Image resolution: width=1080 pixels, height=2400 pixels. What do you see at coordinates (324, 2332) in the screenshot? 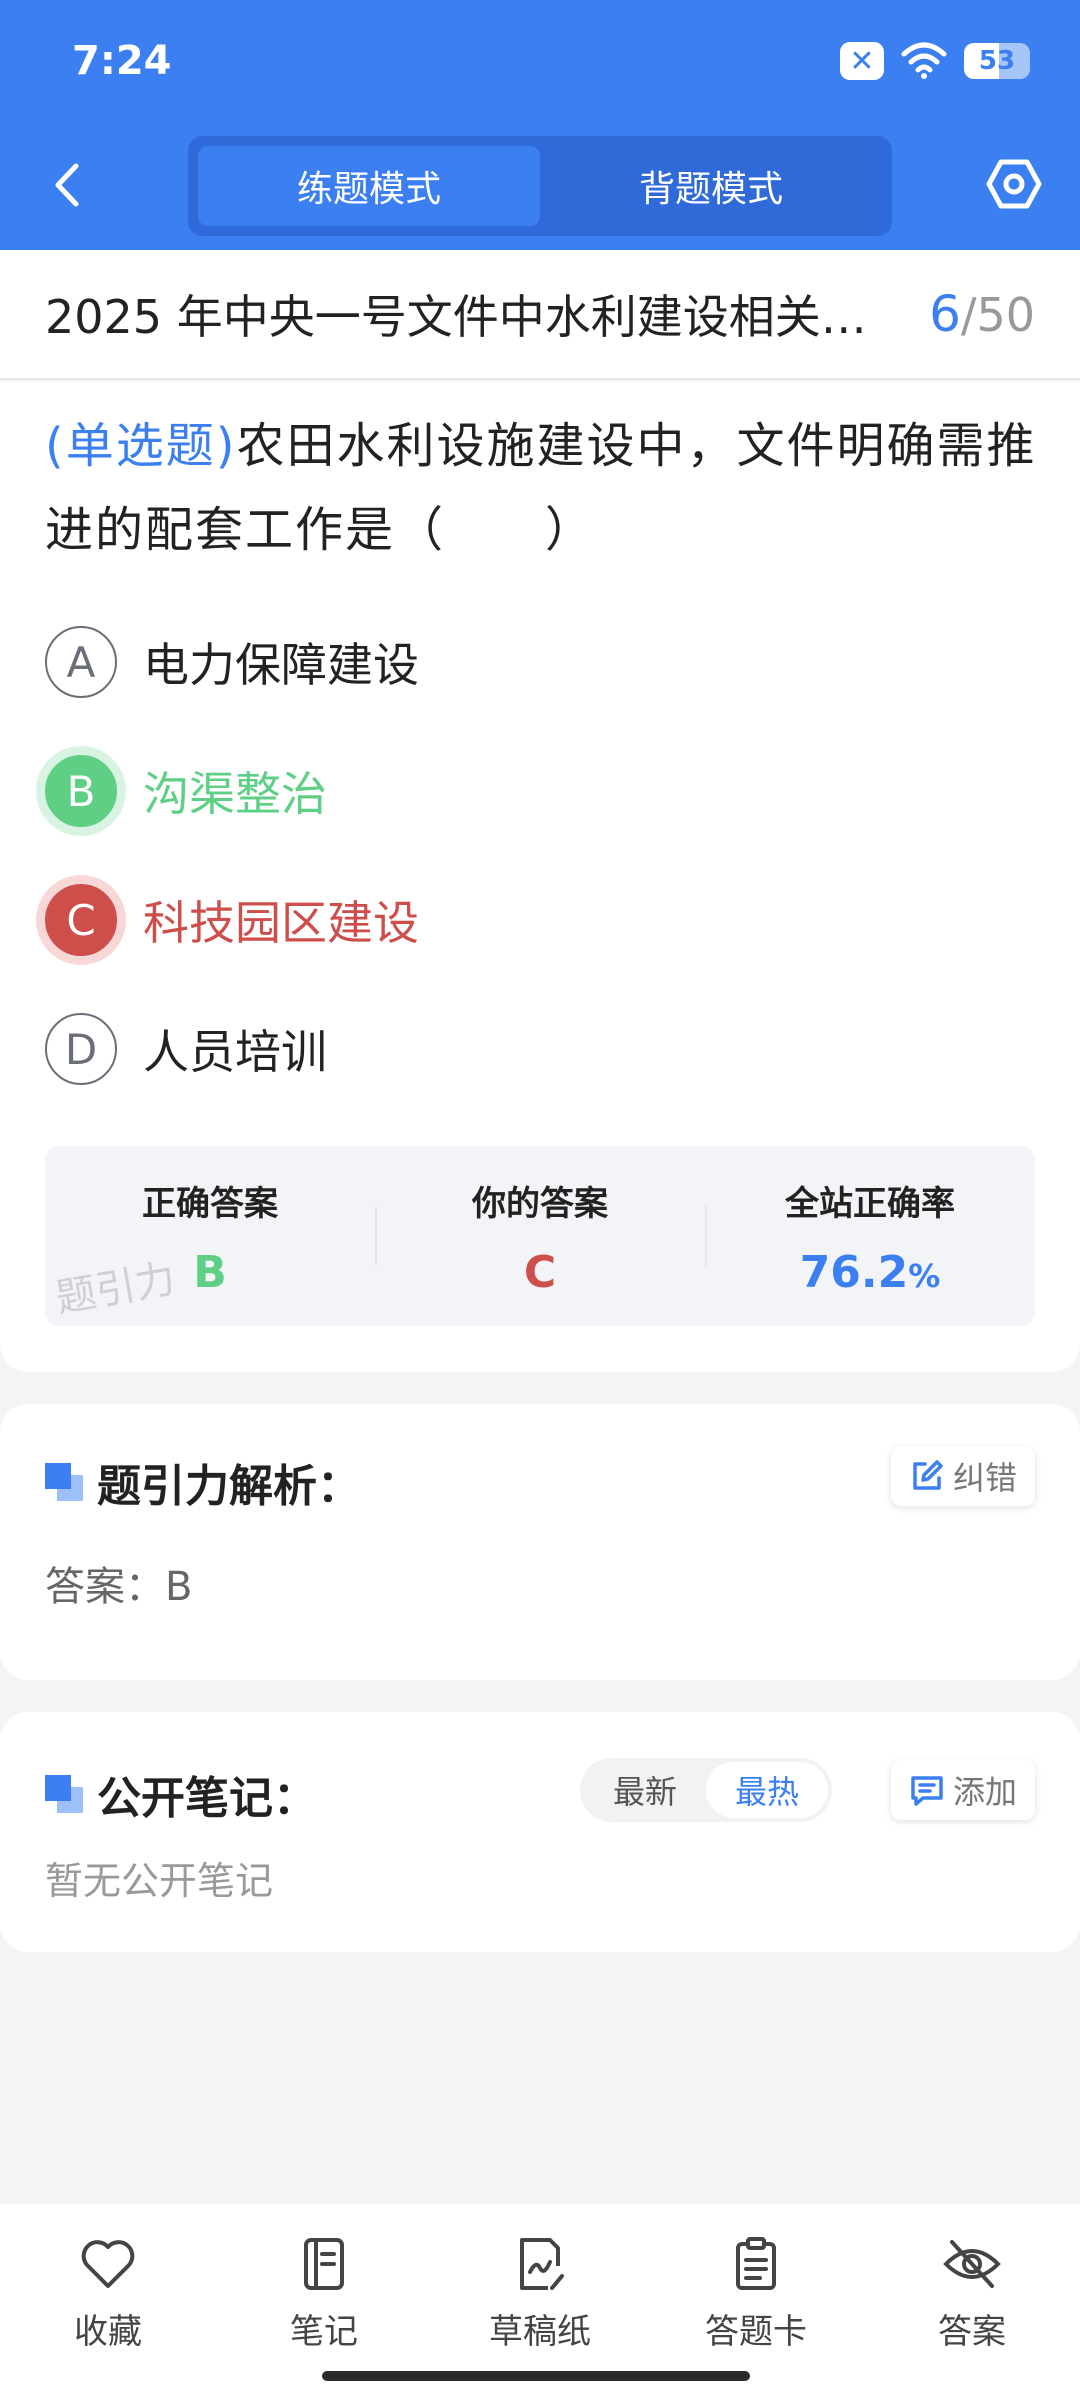
I see `nav-notes-label: 笔记` at bounding box center [324, 2332].